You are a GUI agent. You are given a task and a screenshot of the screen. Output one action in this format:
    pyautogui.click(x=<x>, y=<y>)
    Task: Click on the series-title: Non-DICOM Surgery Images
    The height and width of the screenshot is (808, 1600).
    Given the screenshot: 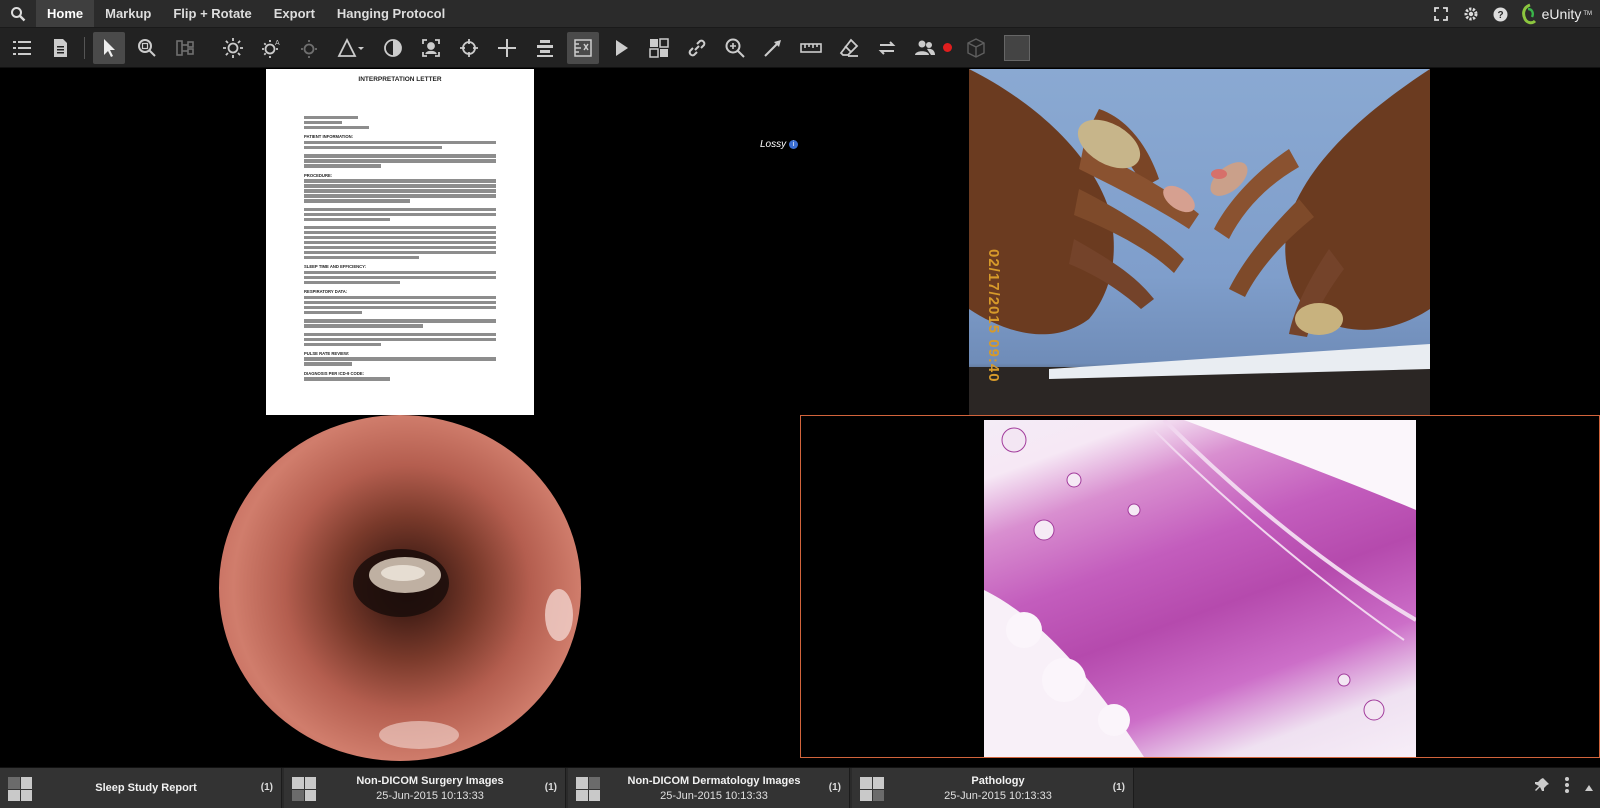 What is the action you would take?
    pyautogui.click(x=430, y=781)
    